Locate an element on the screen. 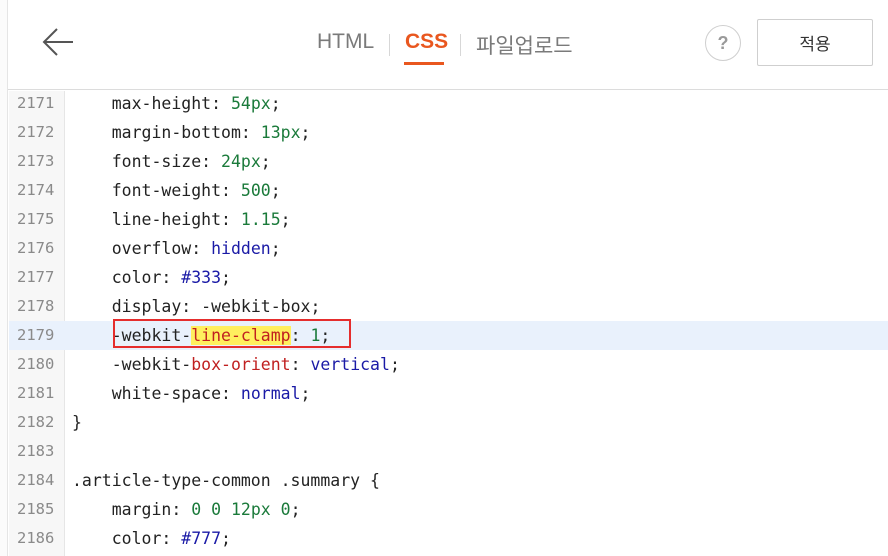  css-value: #333 is located at coordinates (201, 277).